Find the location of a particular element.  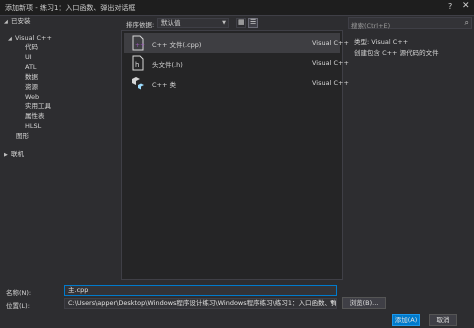

grid-view-icon: ▦ is located at coordinates (241, 22).